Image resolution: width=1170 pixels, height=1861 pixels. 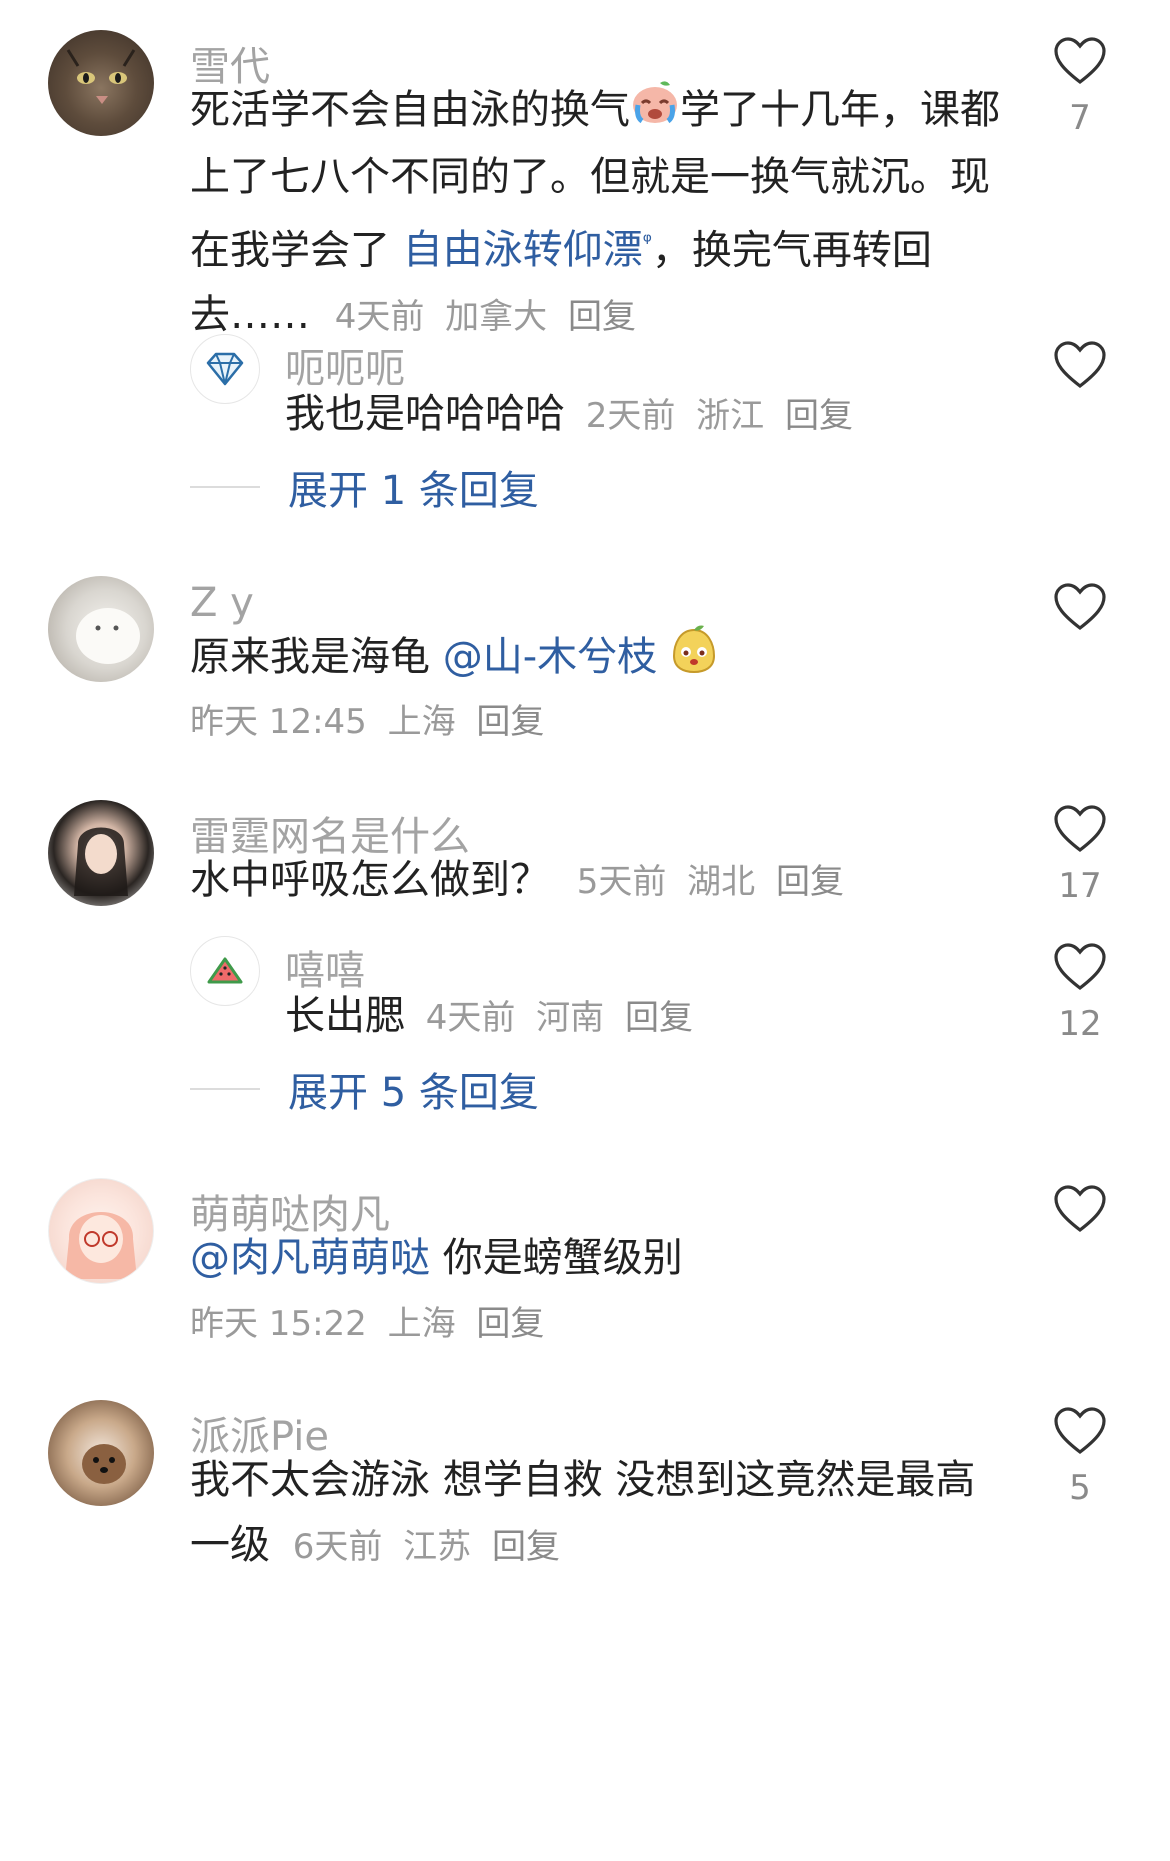 What do you see at coordinates (630, 416) in the screenshot?
I see `reply-time: 2天前` at bounding box center [630, 416].